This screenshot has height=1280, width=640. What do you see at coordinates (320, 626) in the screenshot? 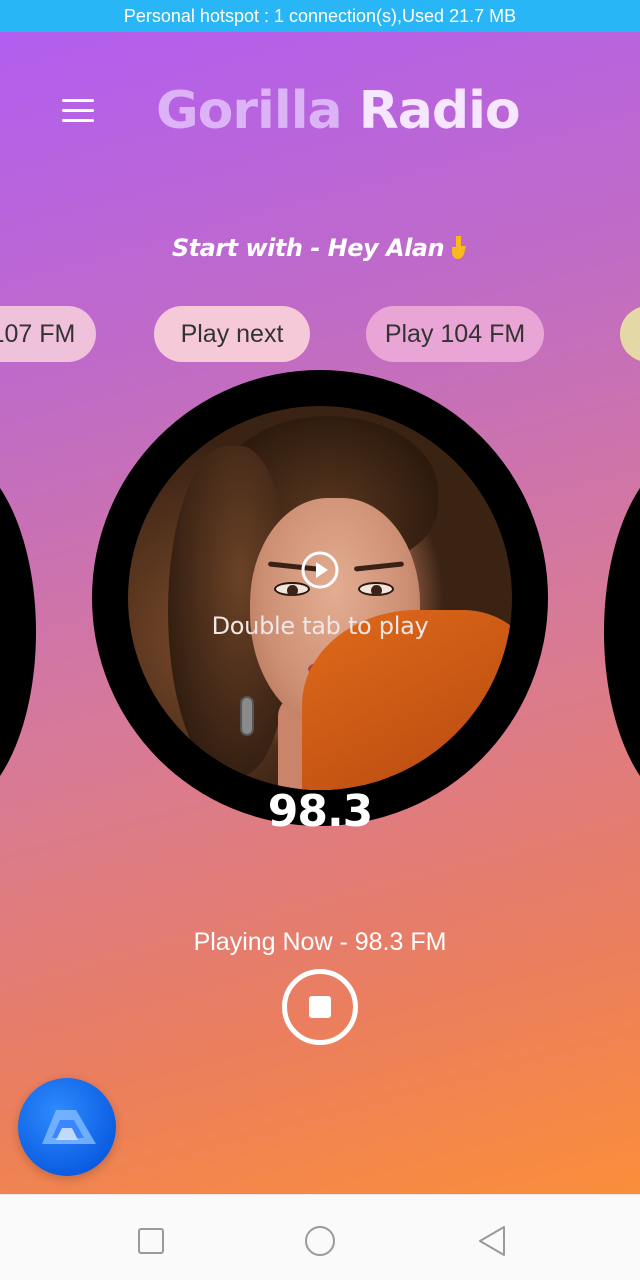
I see `double-tap-hint: Double tab to play` at bounding box center [320, 626].